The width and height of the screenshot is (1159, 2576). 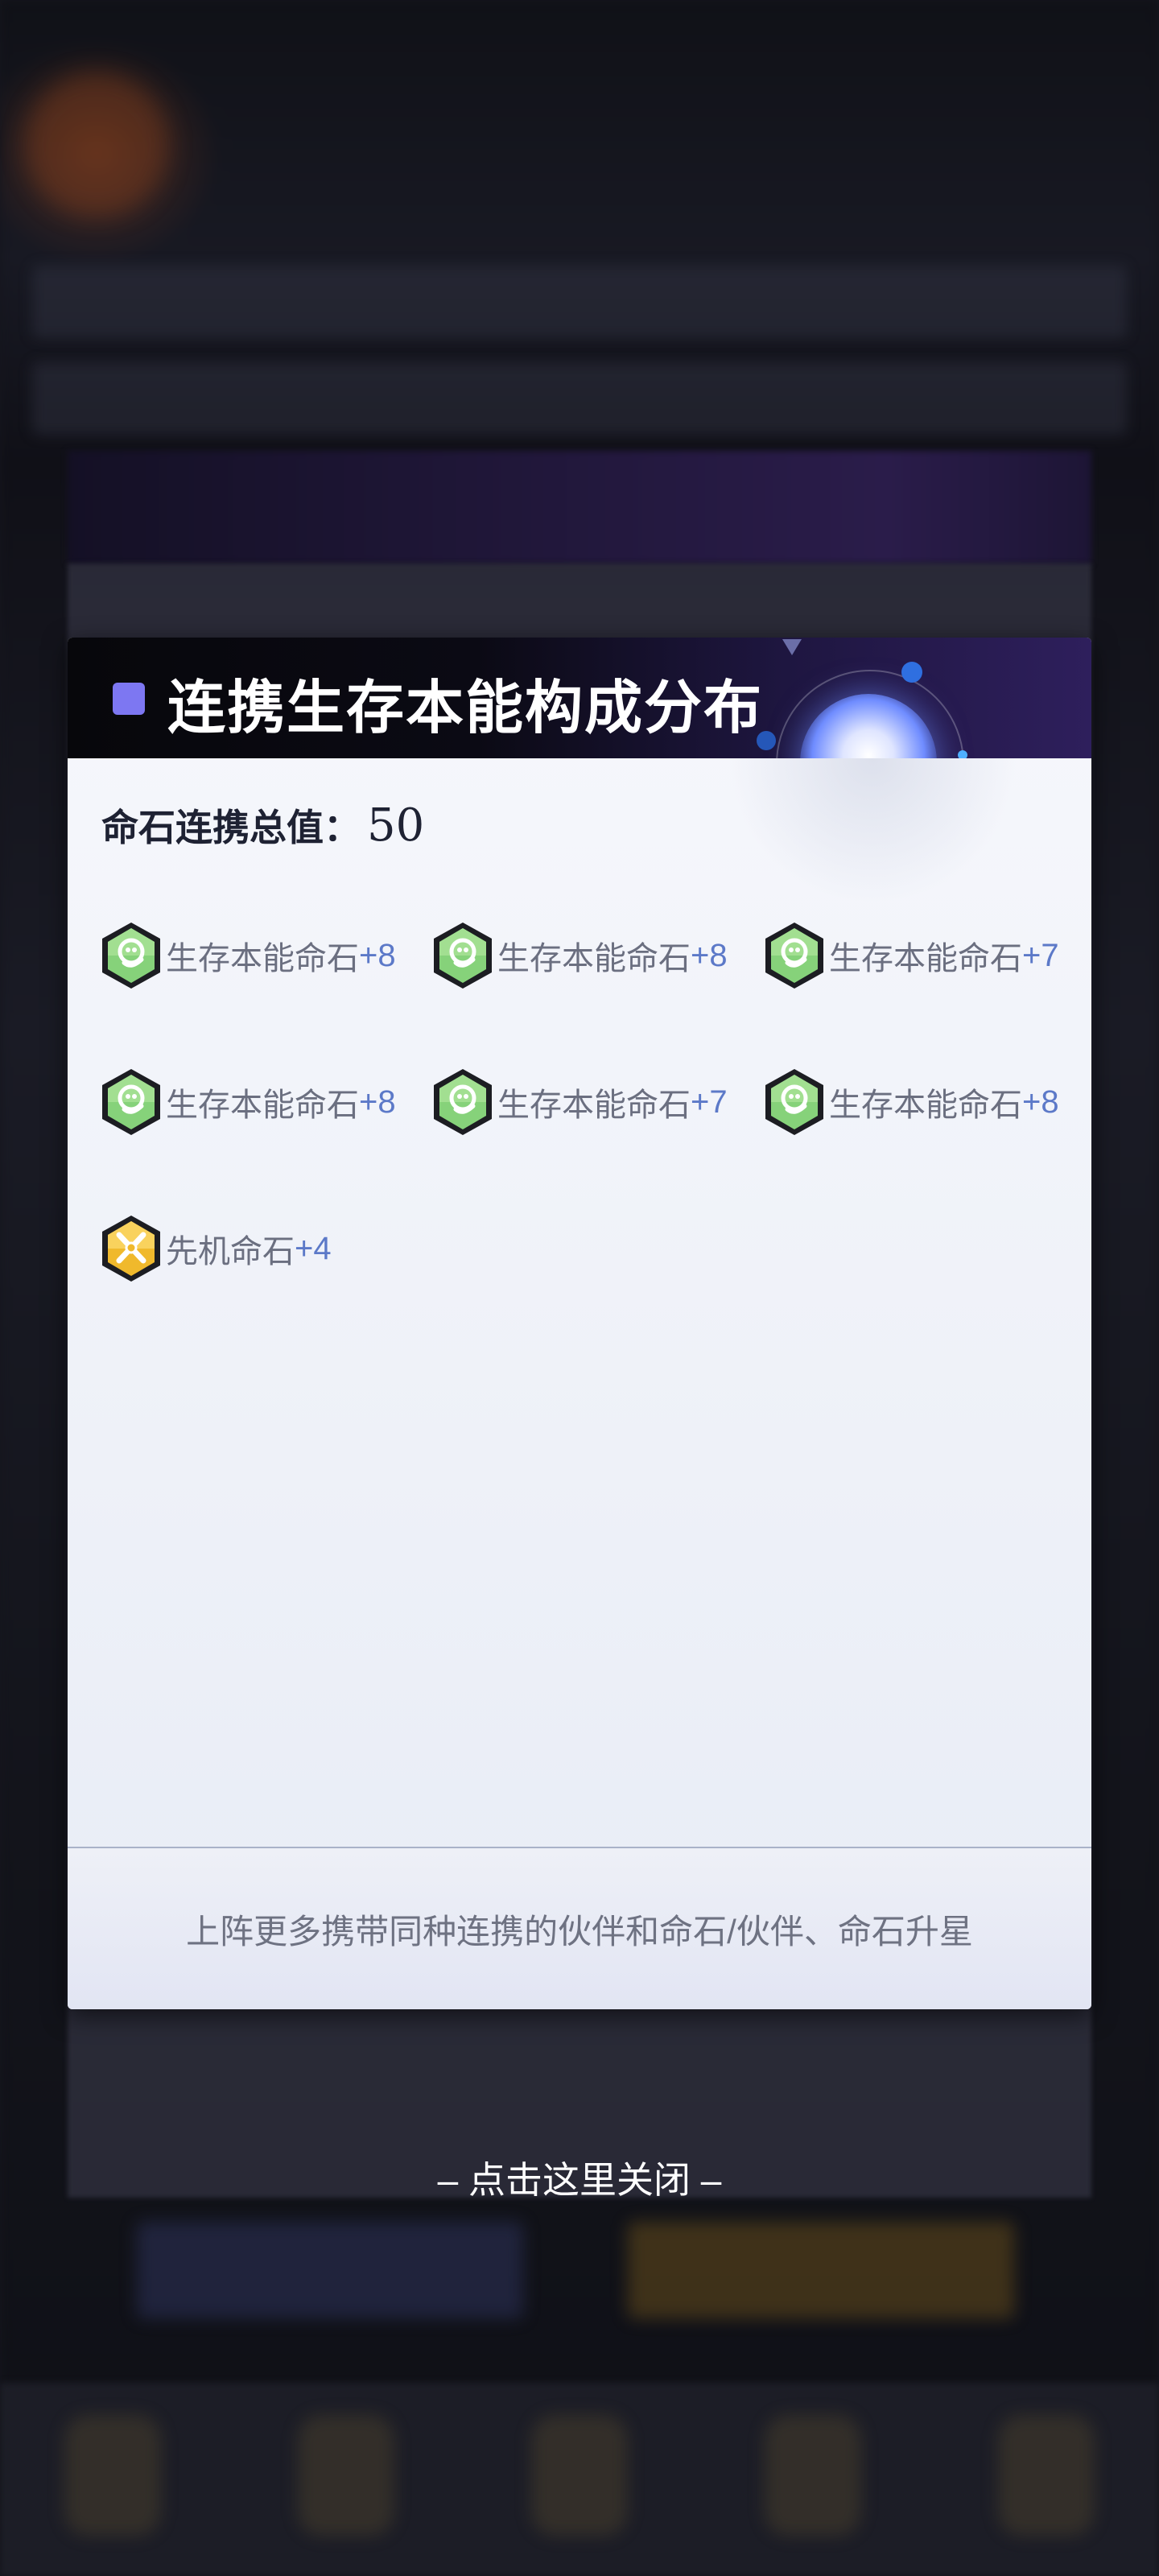 I want to click on total-synergy: 命石连携总值： 50, so click(x=262, y=825).